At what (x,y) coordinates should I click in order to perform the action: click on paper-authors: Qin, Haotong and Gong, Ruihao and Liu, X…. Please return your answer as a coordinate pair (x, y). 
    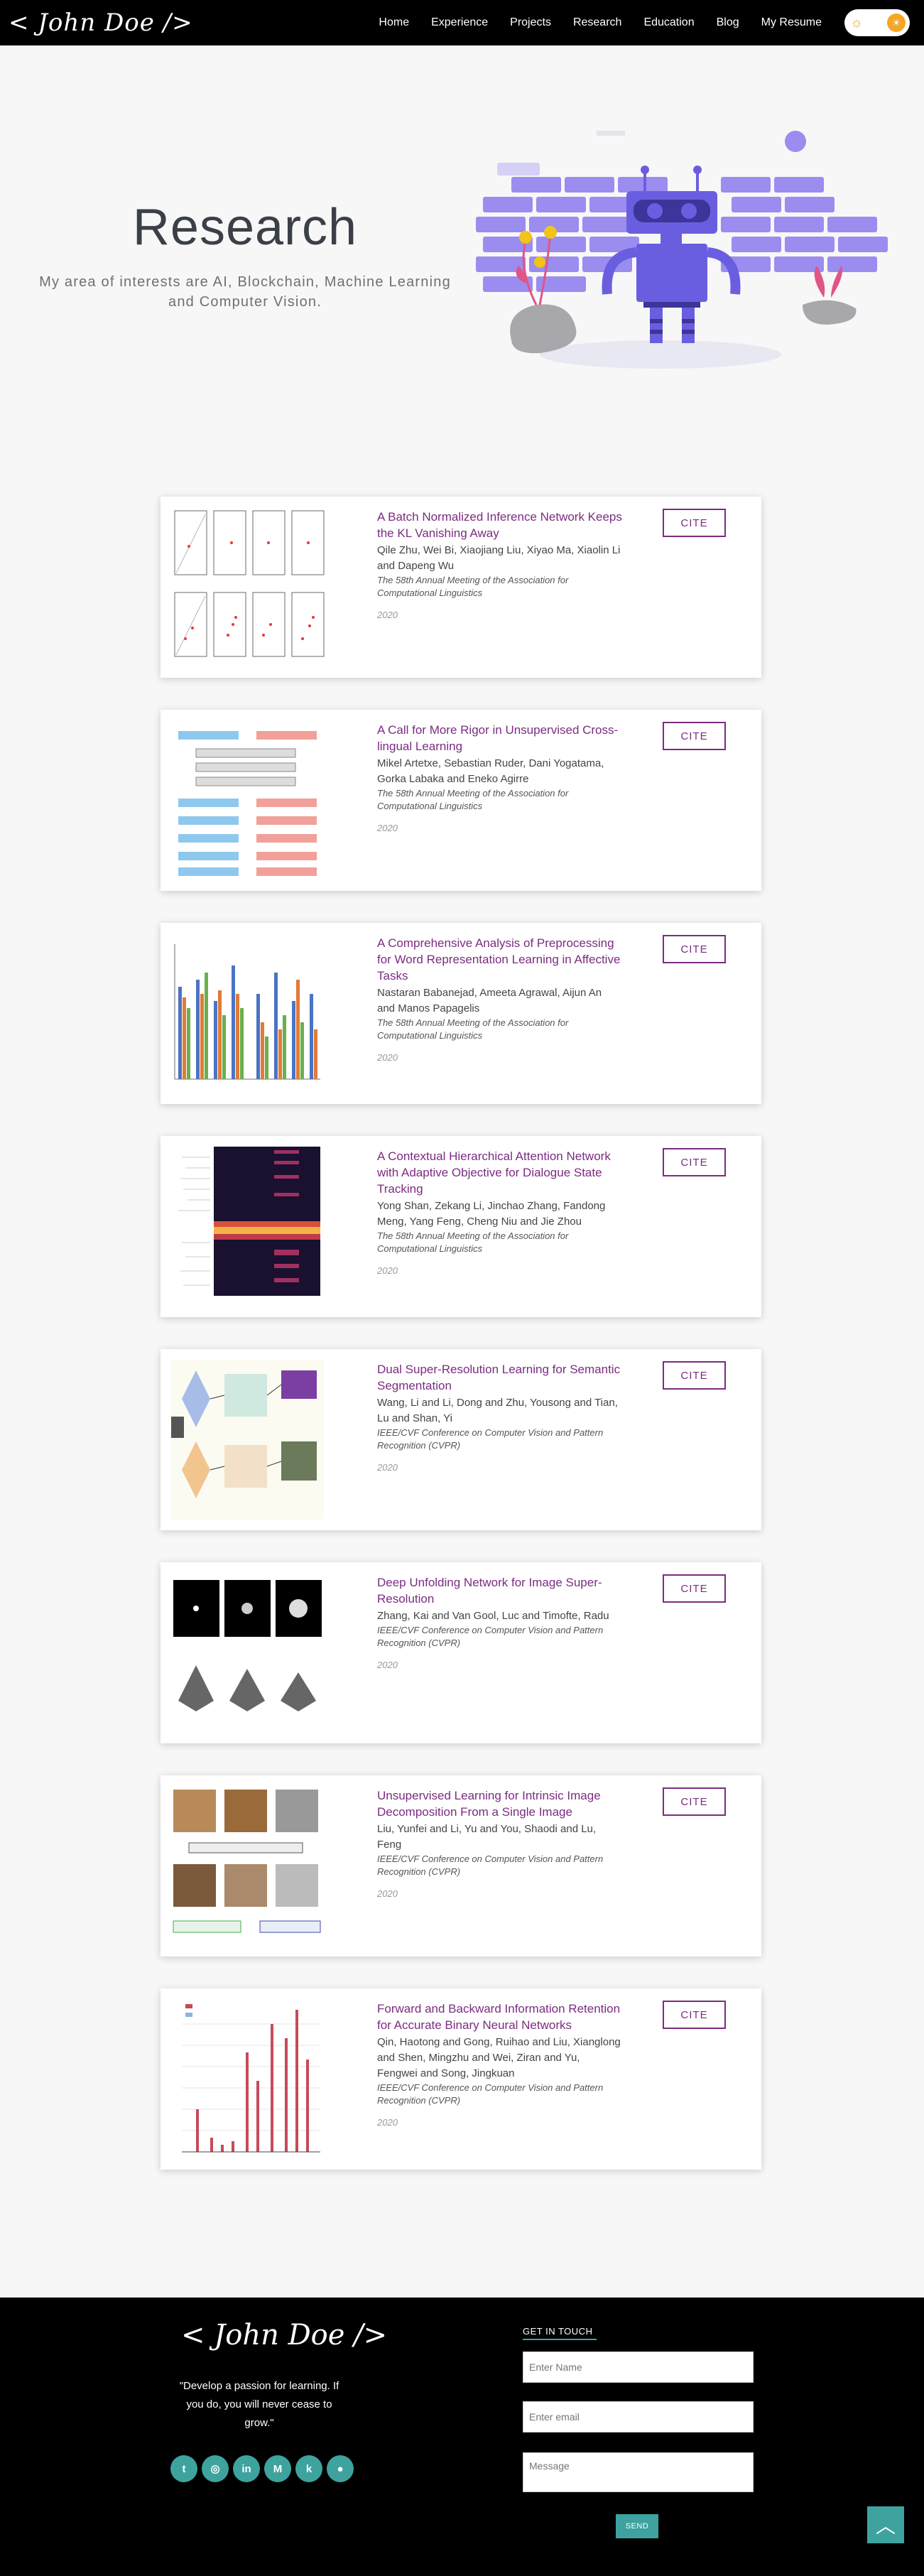
    Looking at the image, I should click on (499, 2057).